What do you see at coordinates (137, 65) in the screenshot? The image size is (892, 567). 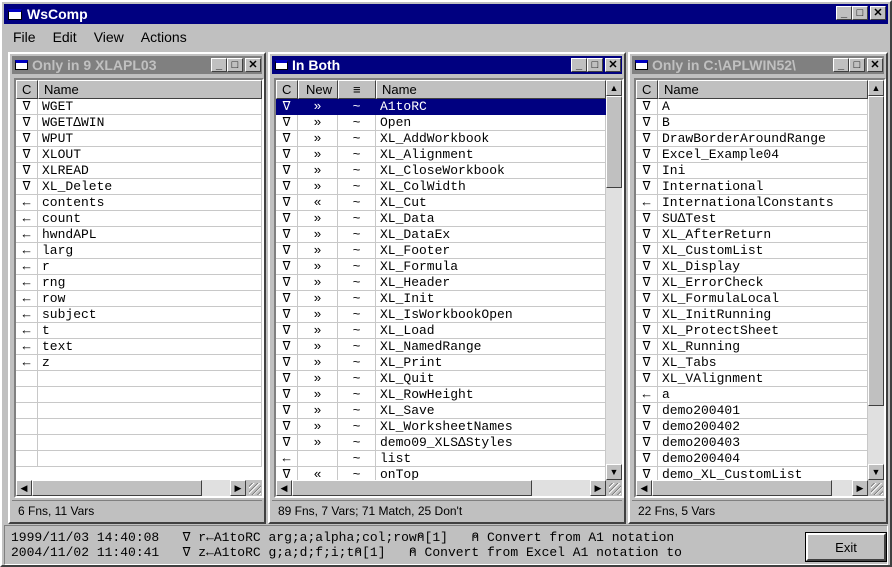 I see `left-panel-titlebar: Only in 9 XLAPL03 _ □ ✕` at bounding box center [137, 65].